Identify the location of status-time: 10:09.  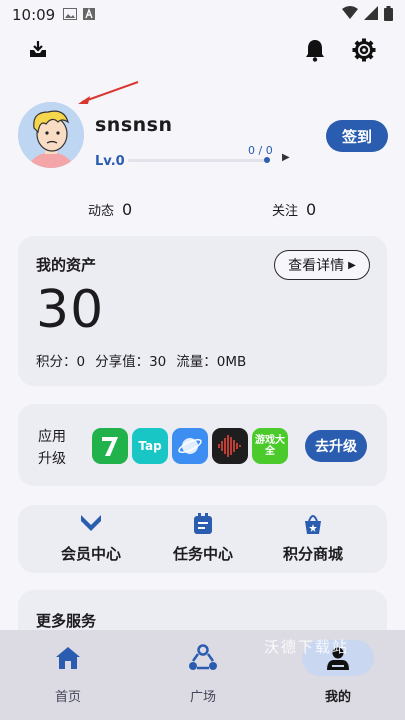
(34, 15).